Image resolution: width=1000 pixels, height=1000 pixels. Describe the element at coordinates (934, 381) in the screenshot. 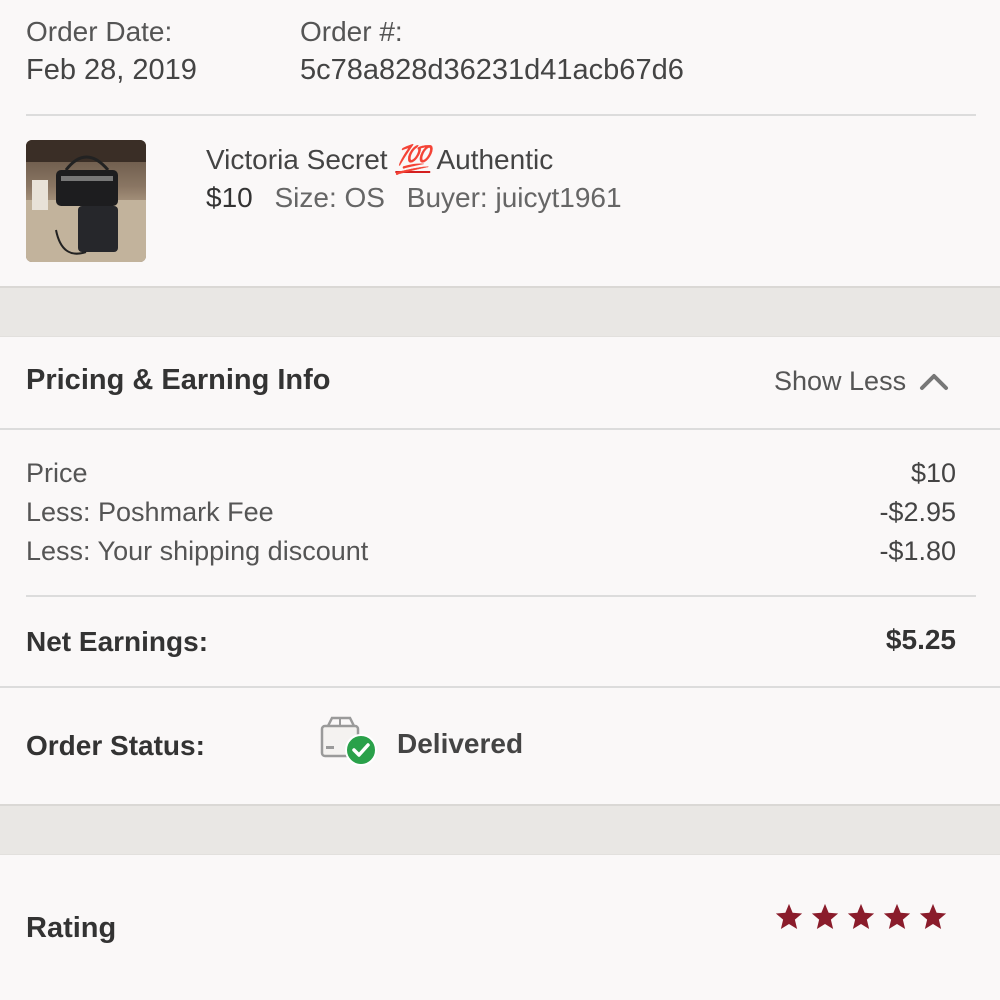

I see `chevron-up-icon` at that location.